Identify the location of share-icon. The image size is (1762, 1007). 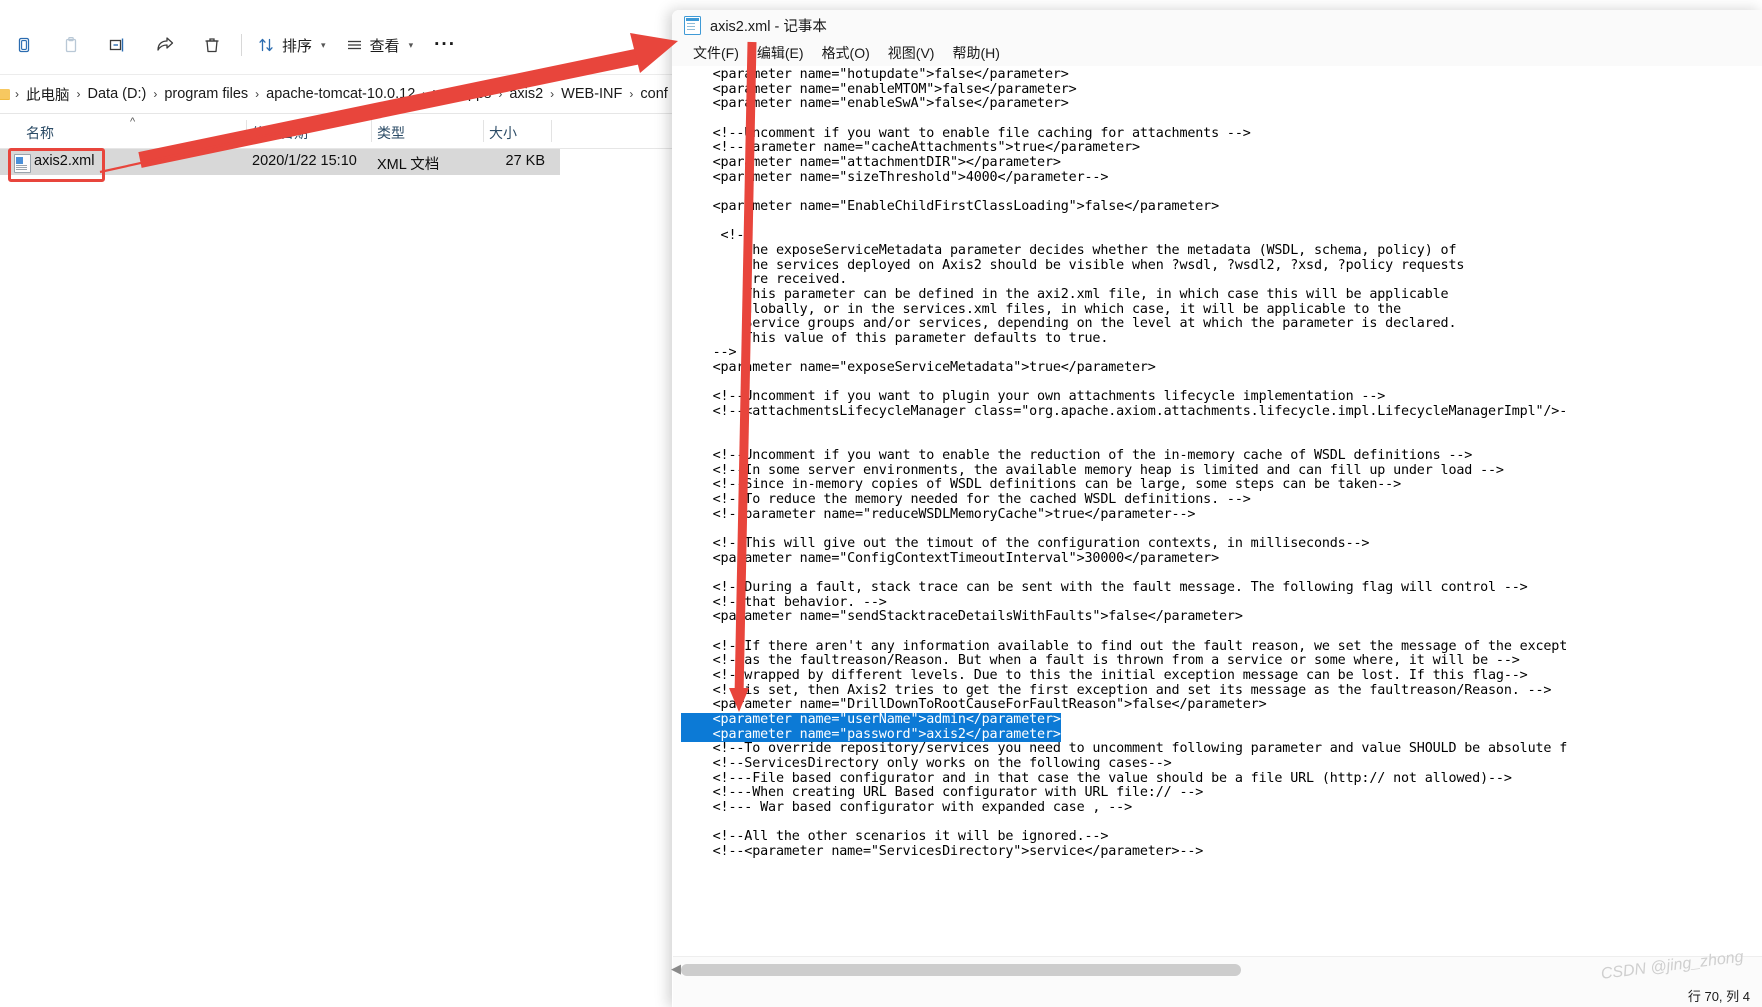
(164, 45).